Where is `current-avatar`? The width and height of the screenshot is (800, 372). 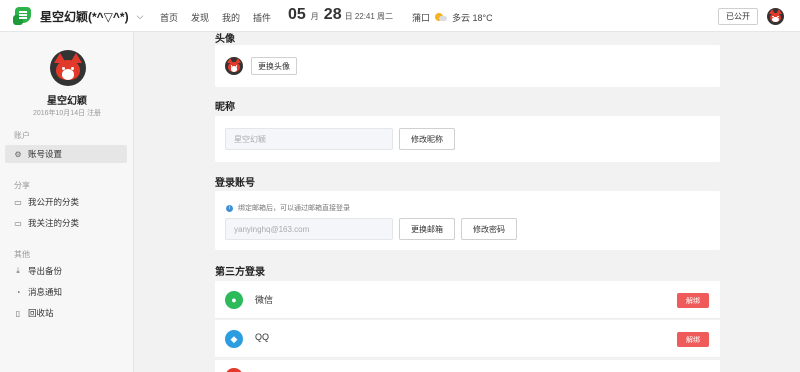
current-avatar is located at coordinates (234, 66).